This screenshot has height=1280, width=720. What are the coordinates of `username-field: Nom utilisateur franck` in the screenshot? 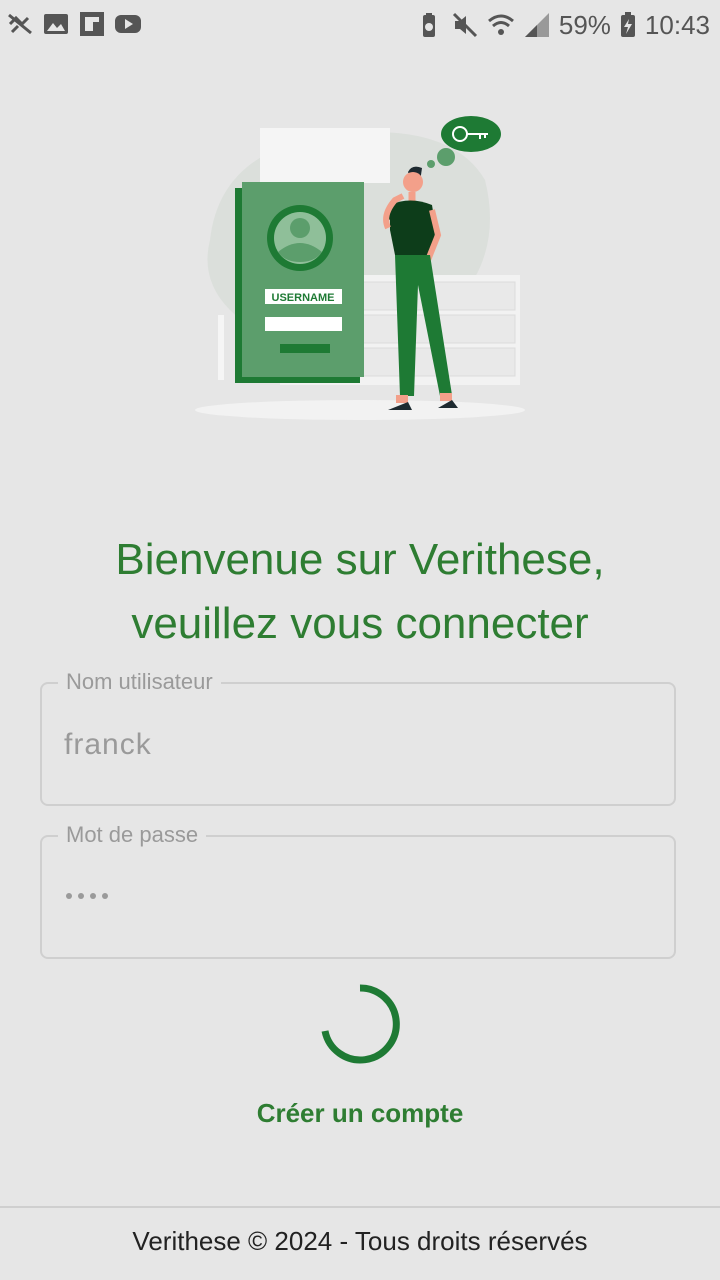 It's located at (358, 737).